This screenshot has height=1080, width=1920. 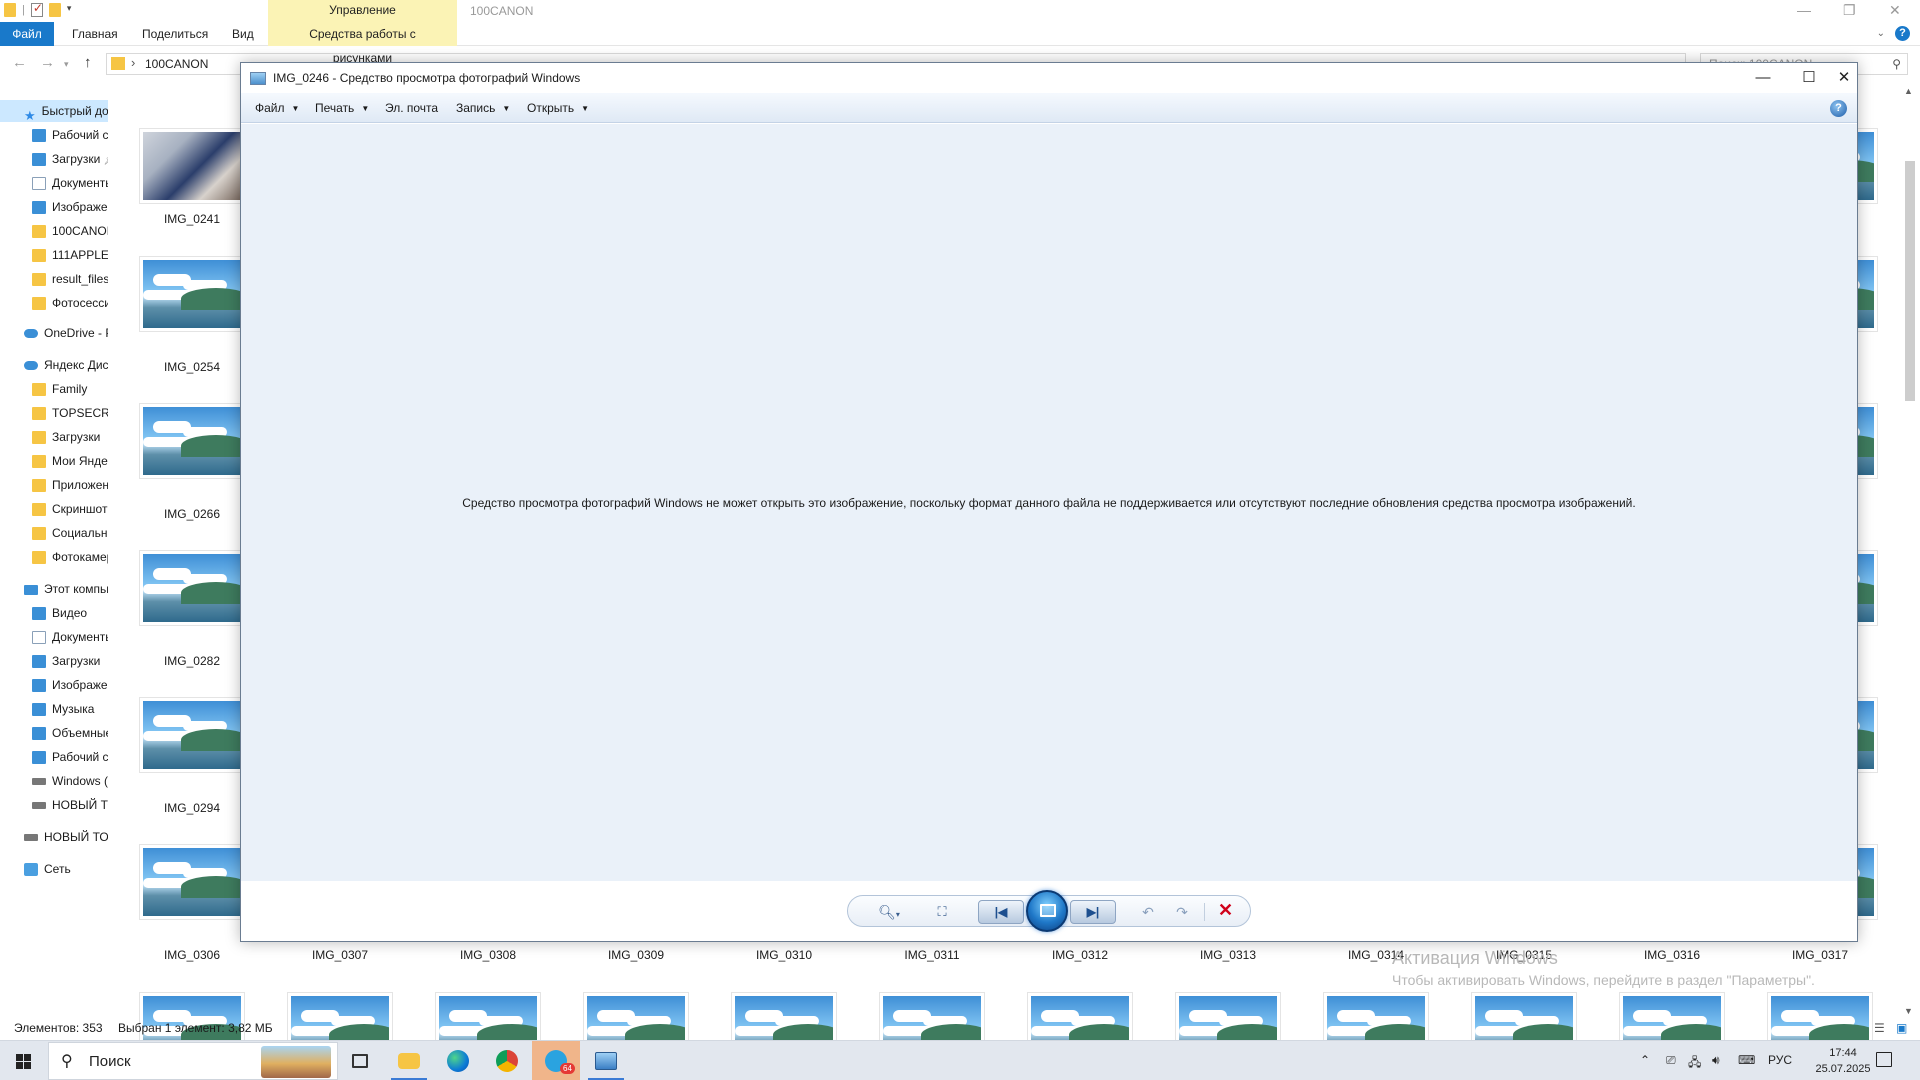 What do you see at coordinates (71, 10) in the screenshot?
I see `chevron-down-icon: ▾` at bounding box center [71, 10].